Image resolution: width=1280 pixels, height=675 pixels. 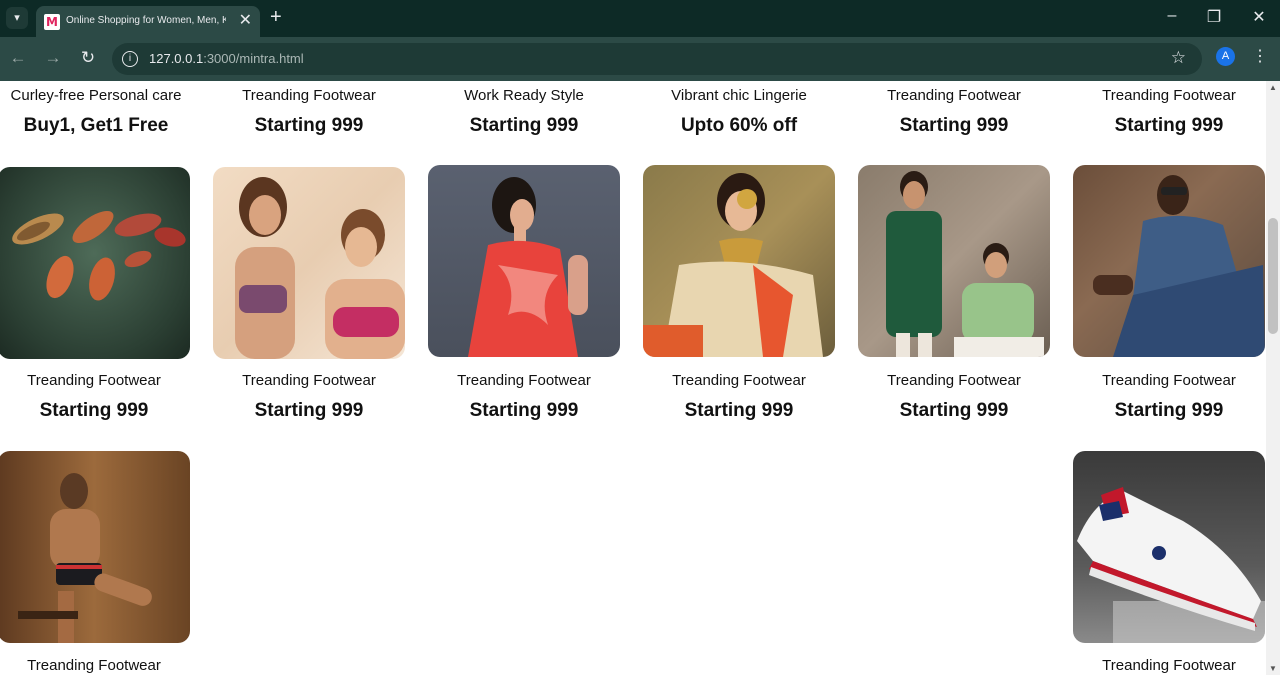 I want to click on menu-icon: ⋮, so click(x=1260, y=56).